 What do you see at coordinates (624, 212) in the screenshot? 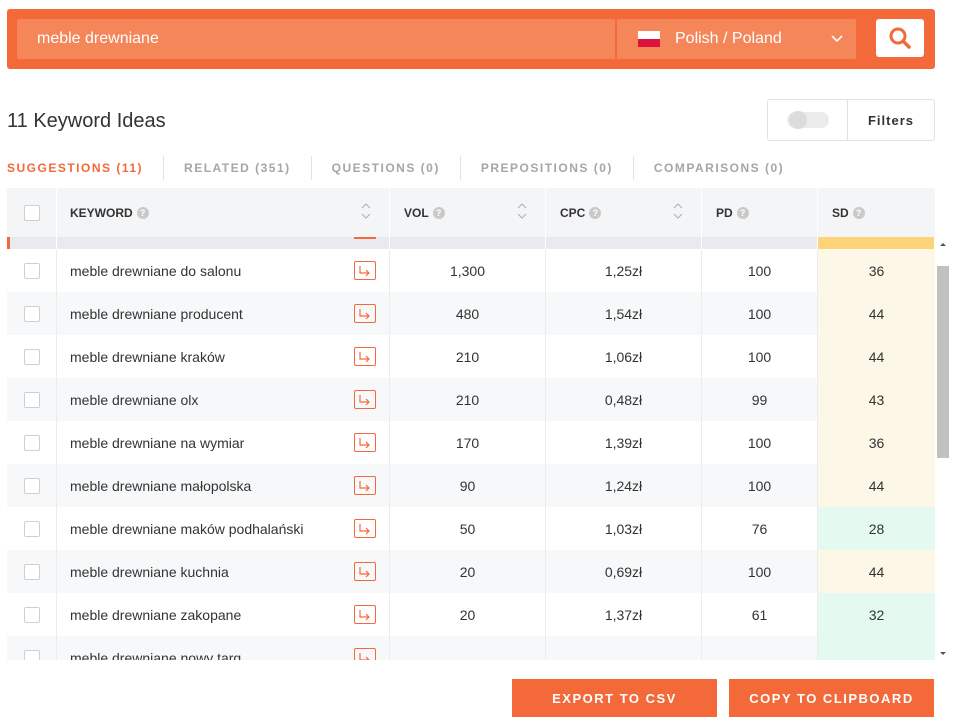
I see `column-header-cpc: CPC ?` at bounding box center [624, 212].